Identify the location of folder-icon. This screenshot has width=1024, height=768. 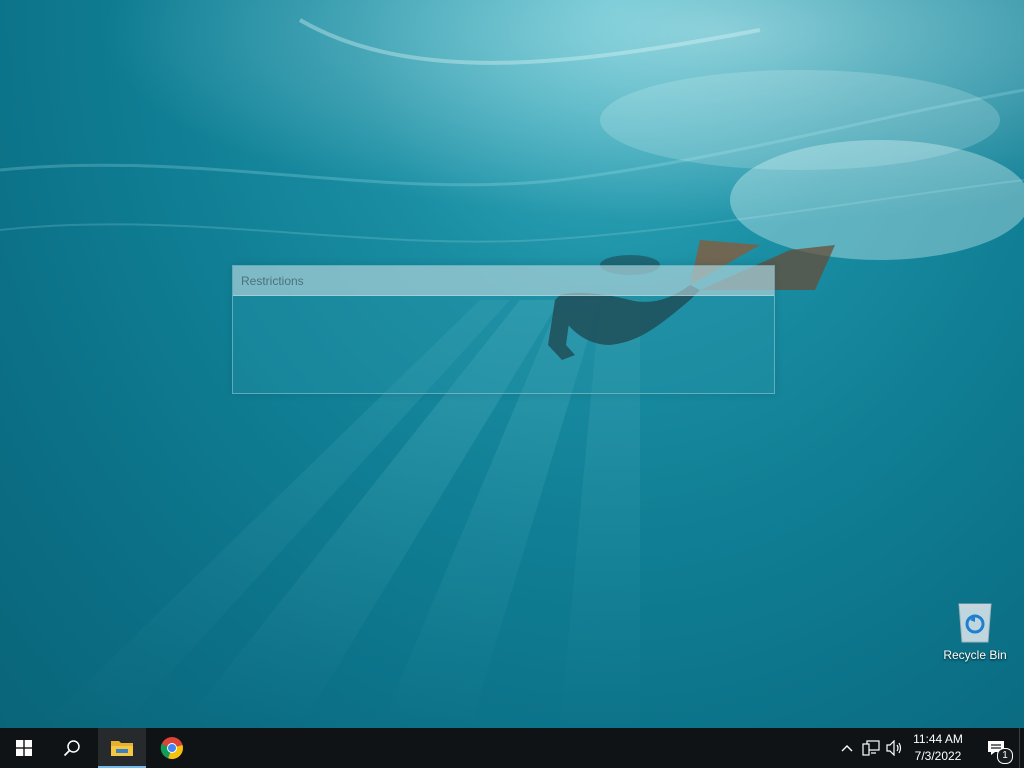
(122, 748).